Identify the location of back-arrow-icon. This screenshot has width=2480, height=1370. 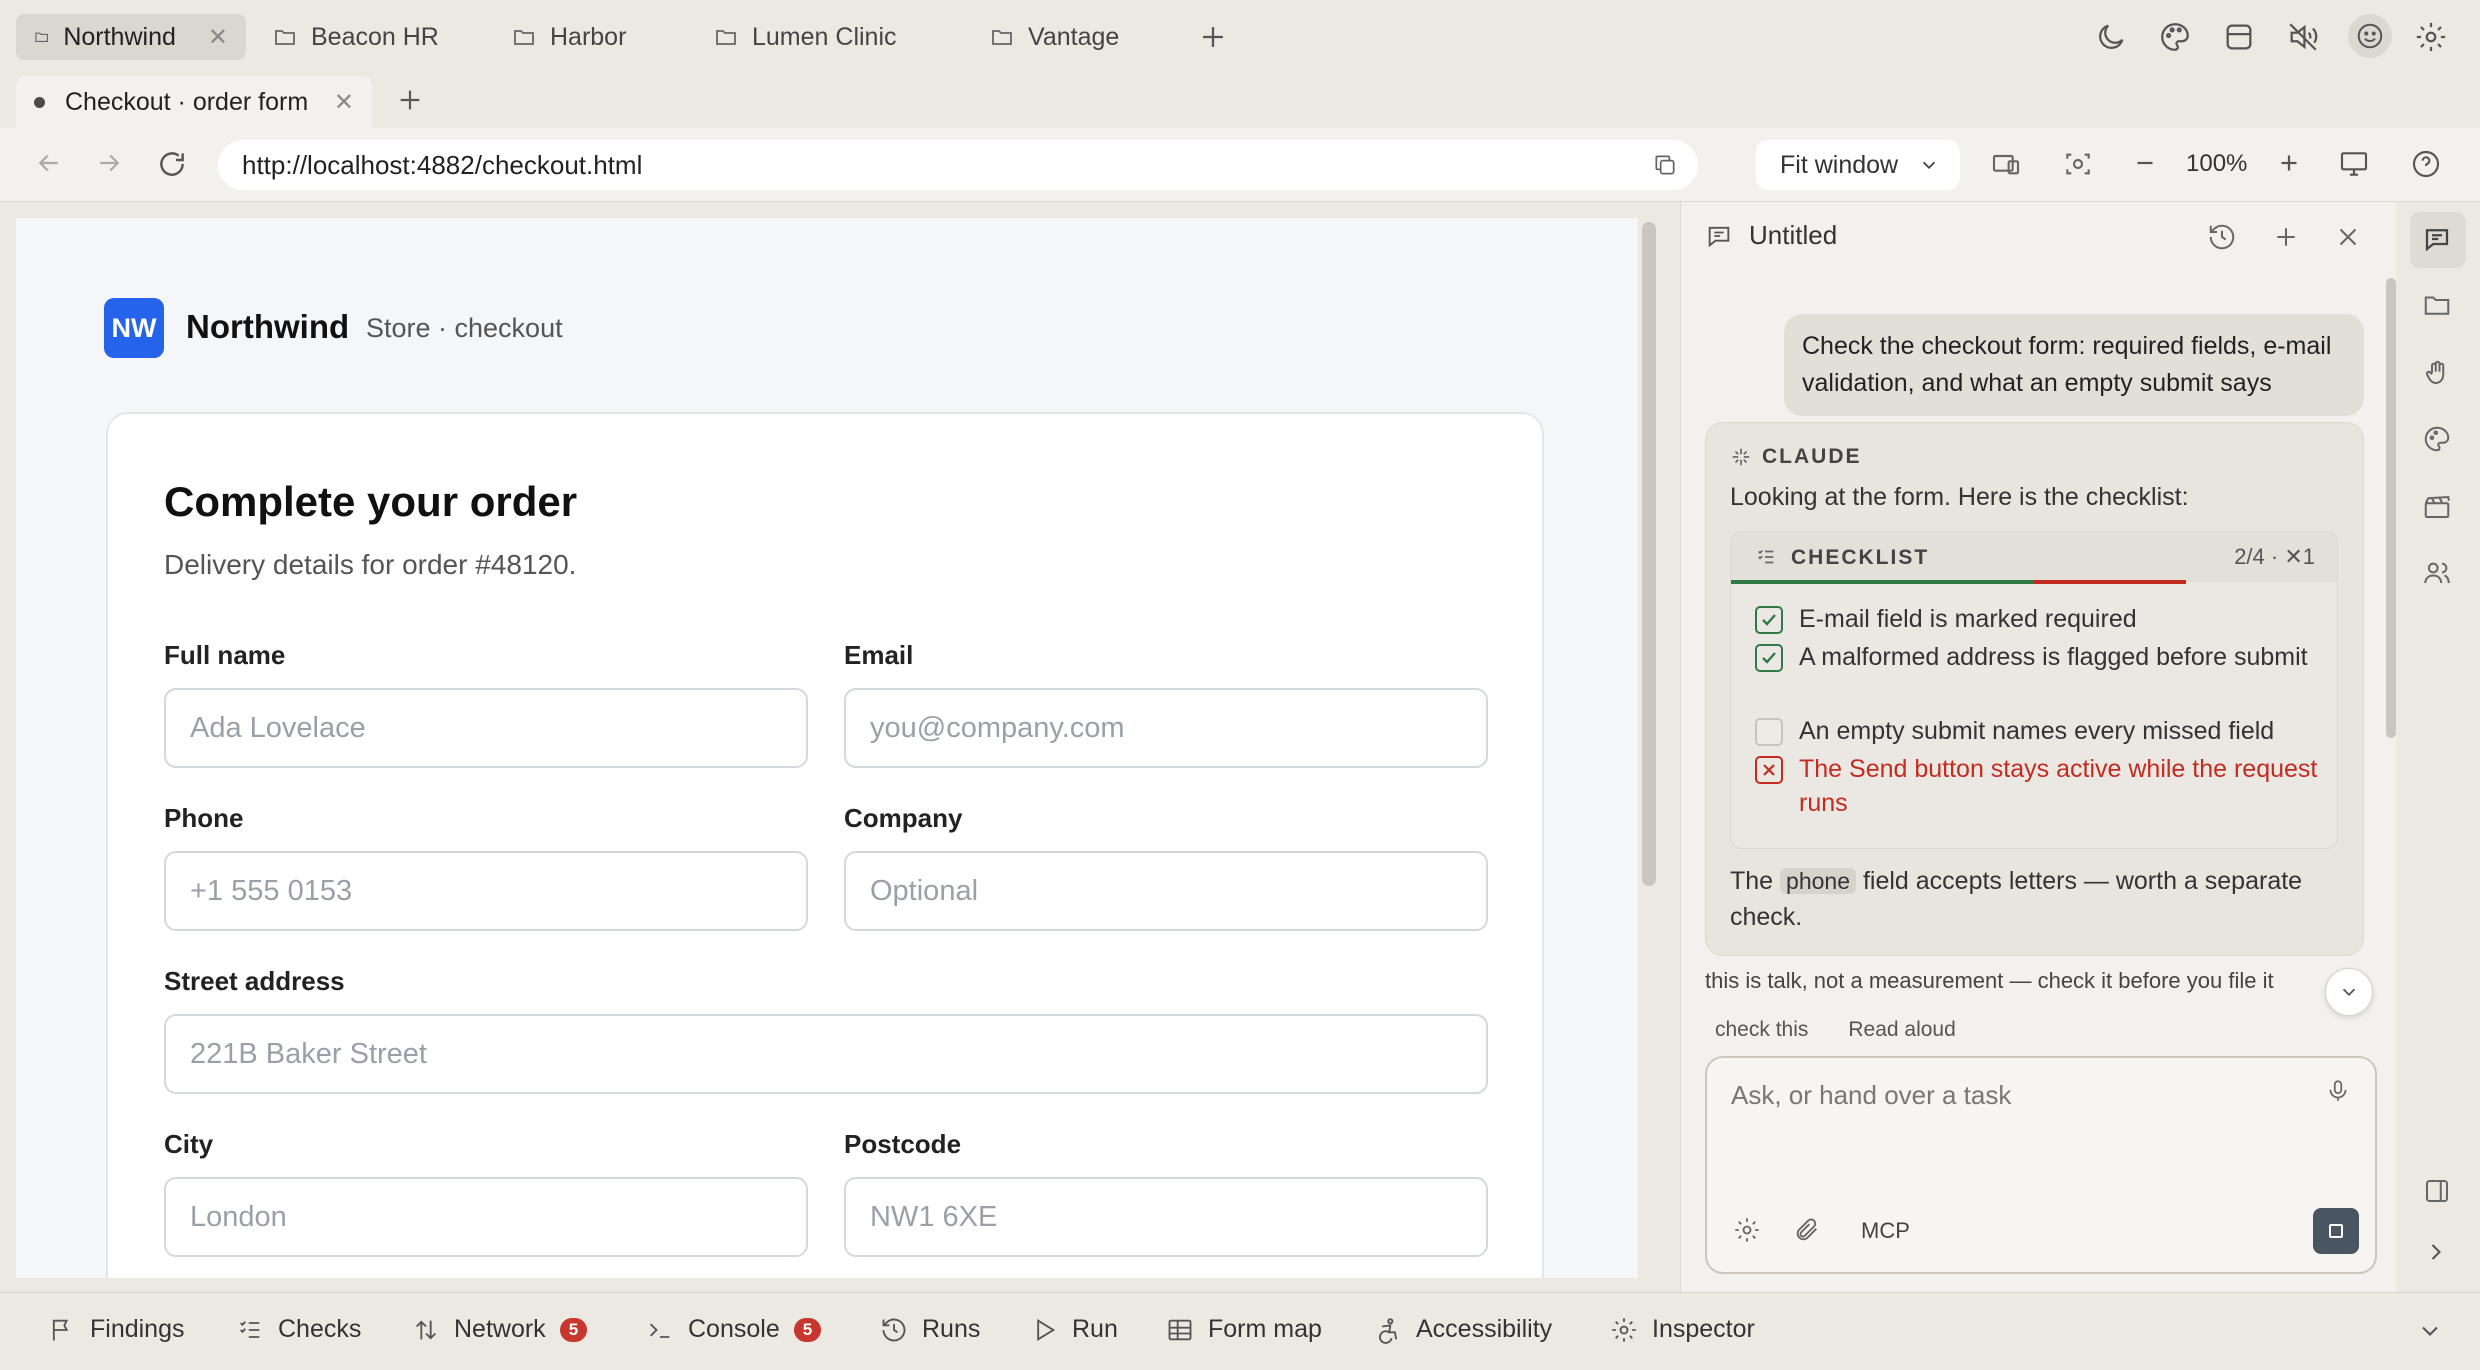
(51, 165).